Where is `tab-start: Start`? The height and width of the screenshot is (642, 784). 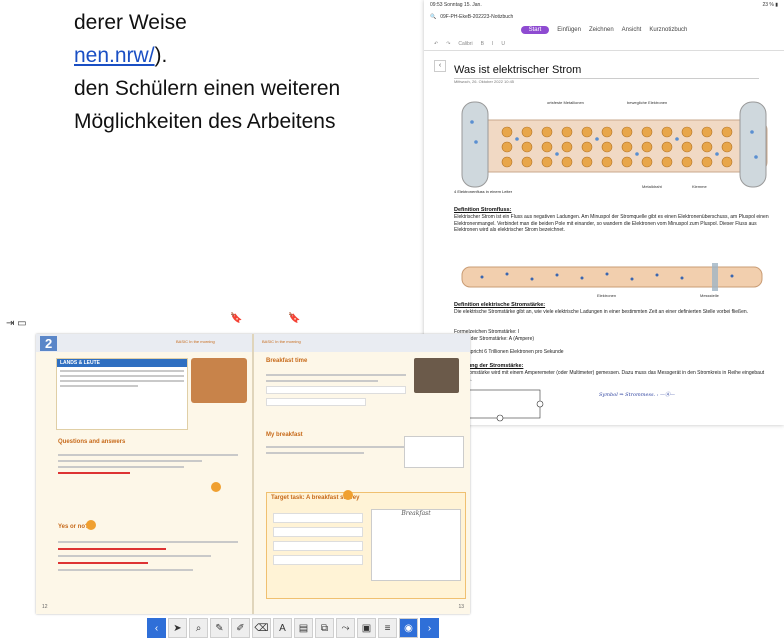 tab-start: Start is located at coordinates (535, 30).